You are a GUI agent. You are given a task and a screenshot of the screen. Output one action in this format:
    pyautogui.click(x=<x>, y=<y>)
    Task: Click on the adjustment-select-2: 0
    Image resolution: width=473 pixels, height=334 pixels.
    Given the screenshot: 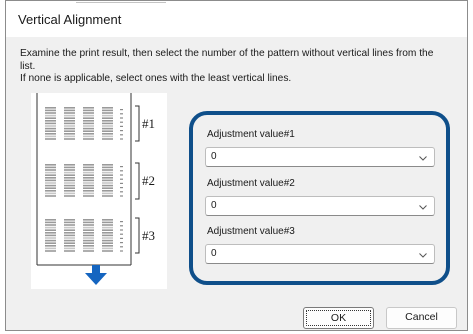 What is the action you would take?
    pyautogui.click(x=320, y=206)
    